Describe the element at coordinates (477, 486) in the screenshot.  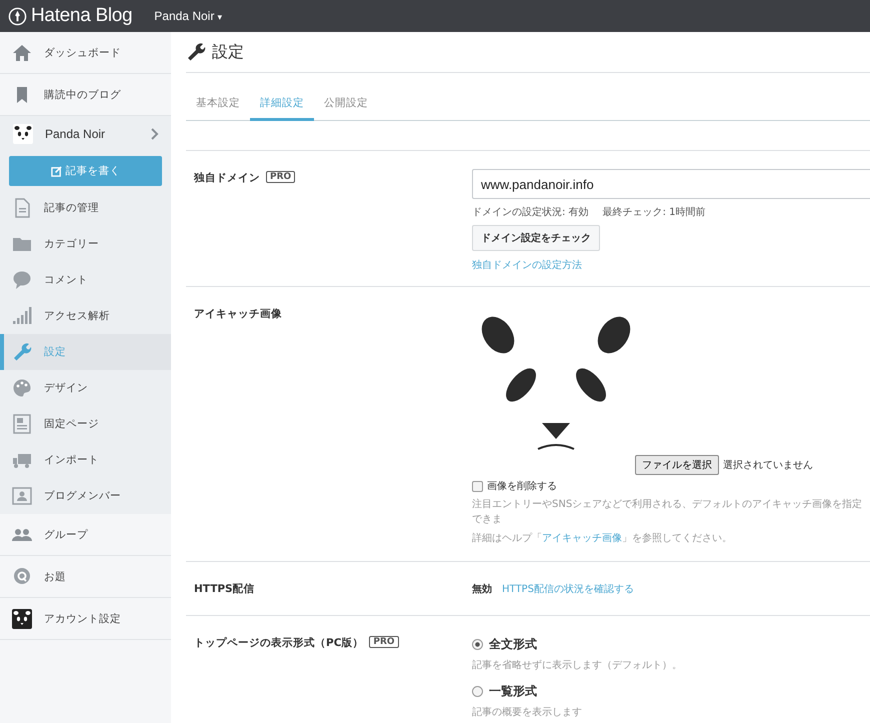
I see `delete-image-checkbox` at that location.